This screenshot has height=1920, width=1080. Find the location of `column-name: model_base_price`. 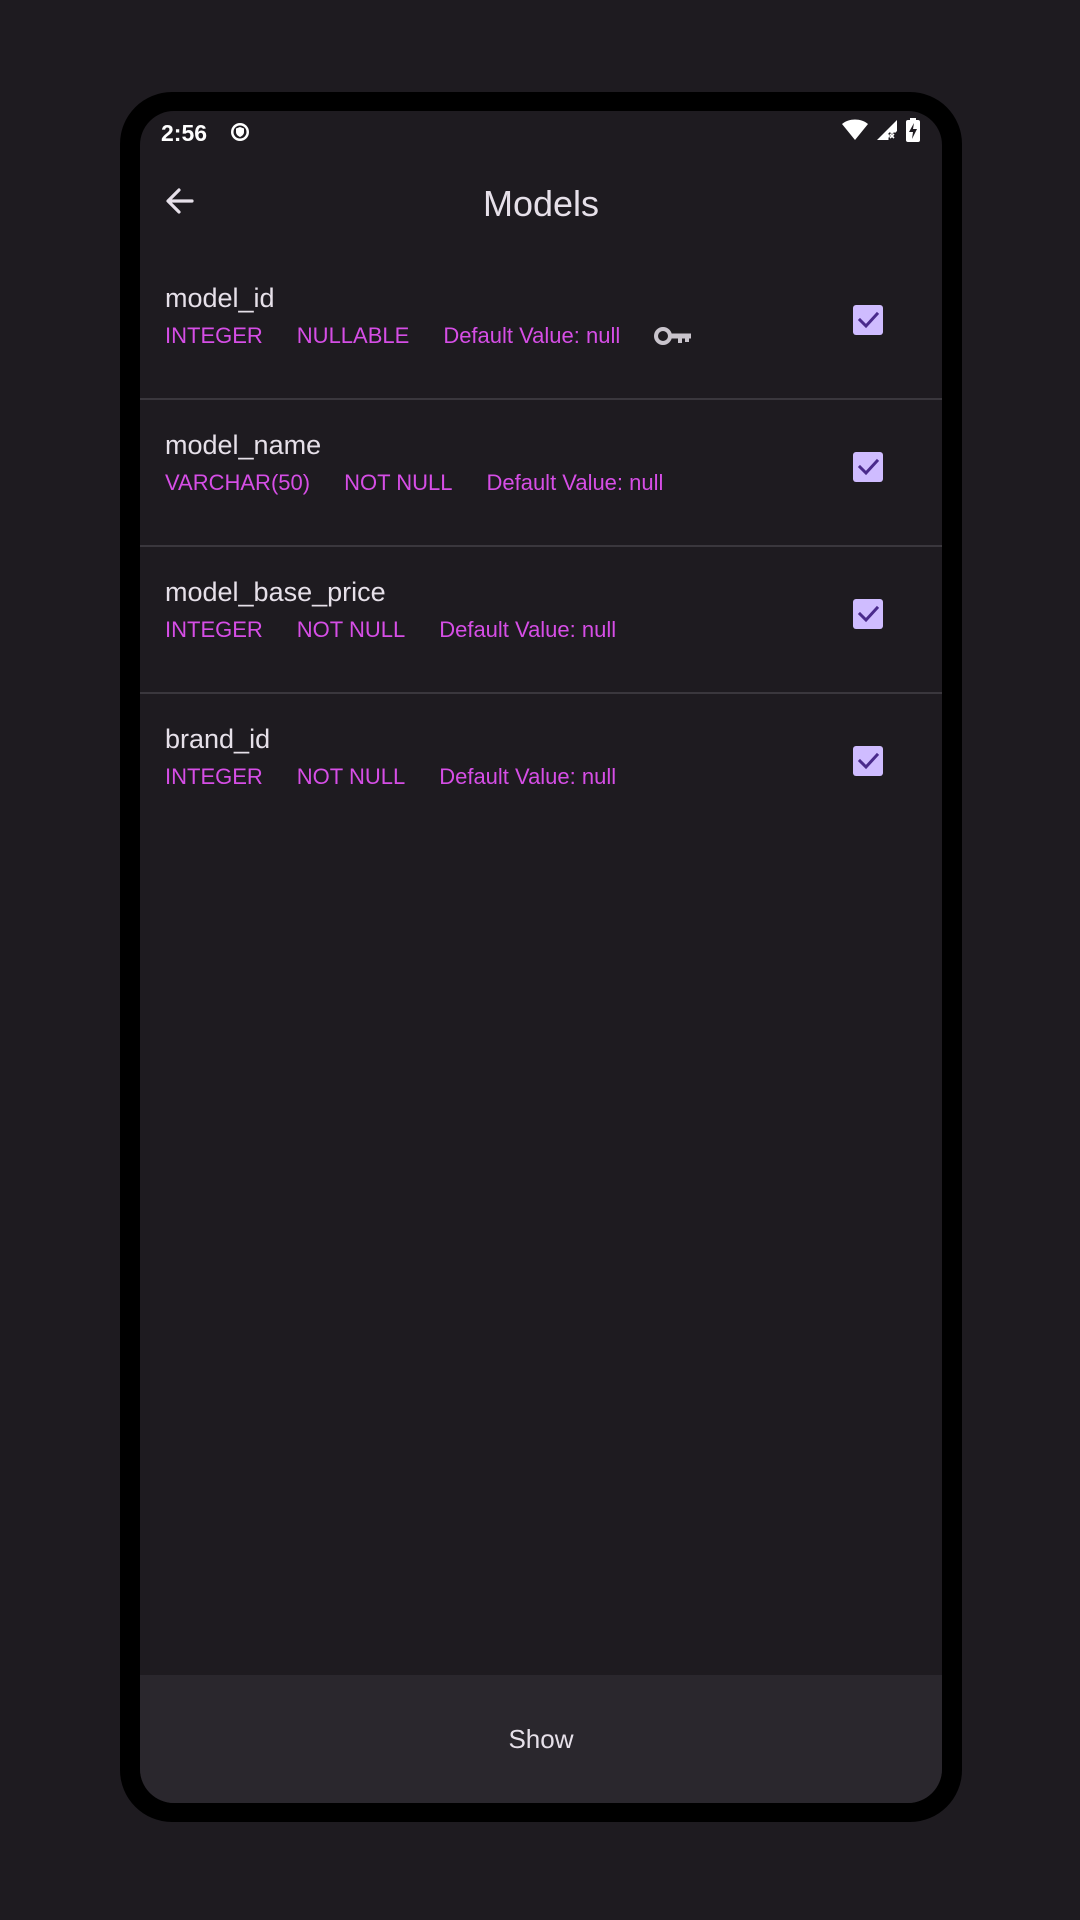

column-name: model_base_price is located at coordinates (275, 592).